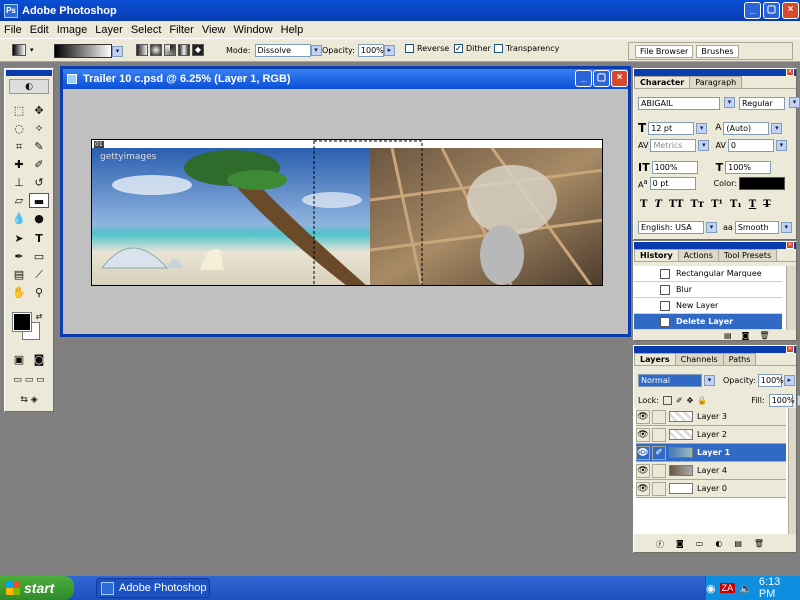 The height and width of the screenshot is (600, 800). What do you see at coordinates (29, 86) in the screenshot?
I see `adobe-online-icon: ◐` at bounding box center [29, 86].